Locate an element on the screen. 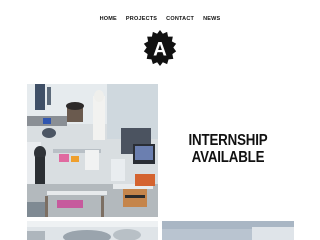 The image size is (320, 240). secondary-photo-right is located at coordinates (228, 230).